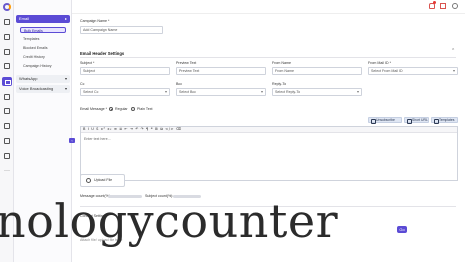 The image size is (465, 262). I want to click on unsubscribe-button: Unsubscribe, so click(385, 120).